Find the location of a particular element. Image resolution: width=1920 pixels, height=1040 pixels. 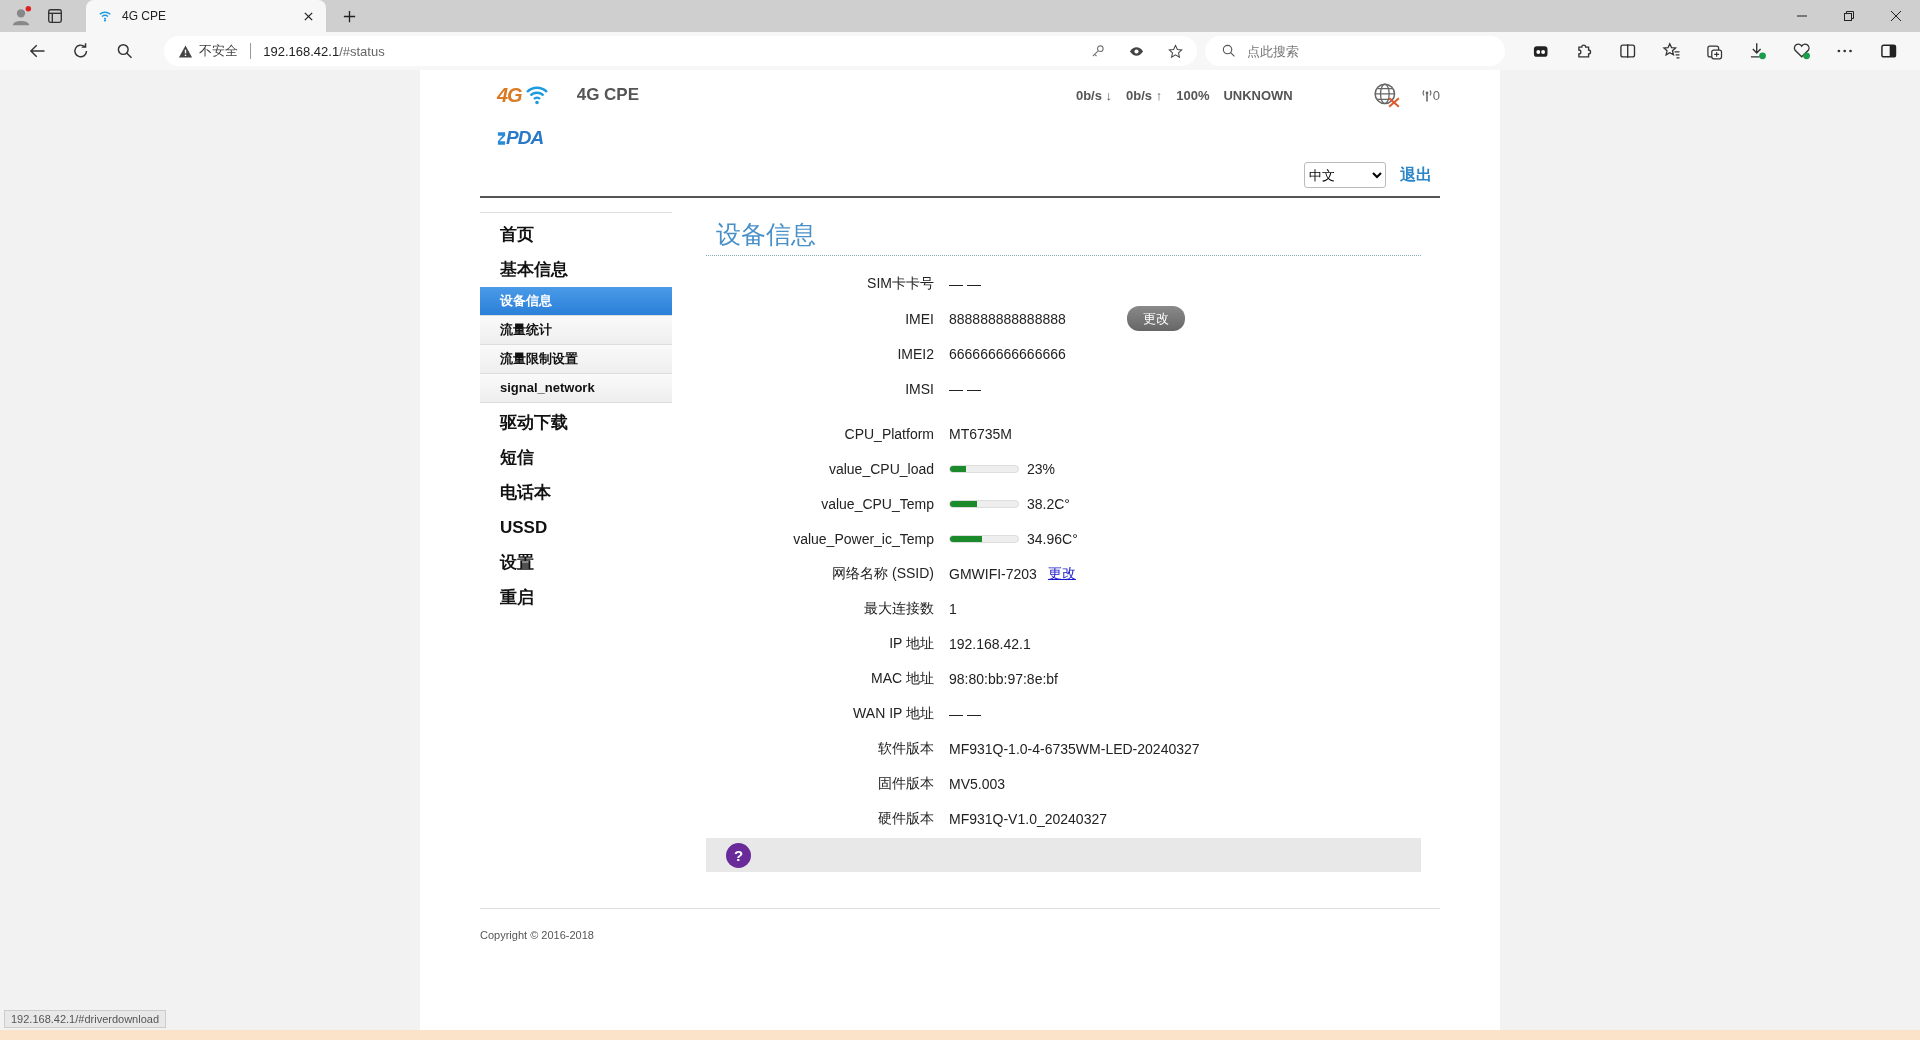

upload-rate: 0b/s ↑ is located at coordinates (1144, 95).